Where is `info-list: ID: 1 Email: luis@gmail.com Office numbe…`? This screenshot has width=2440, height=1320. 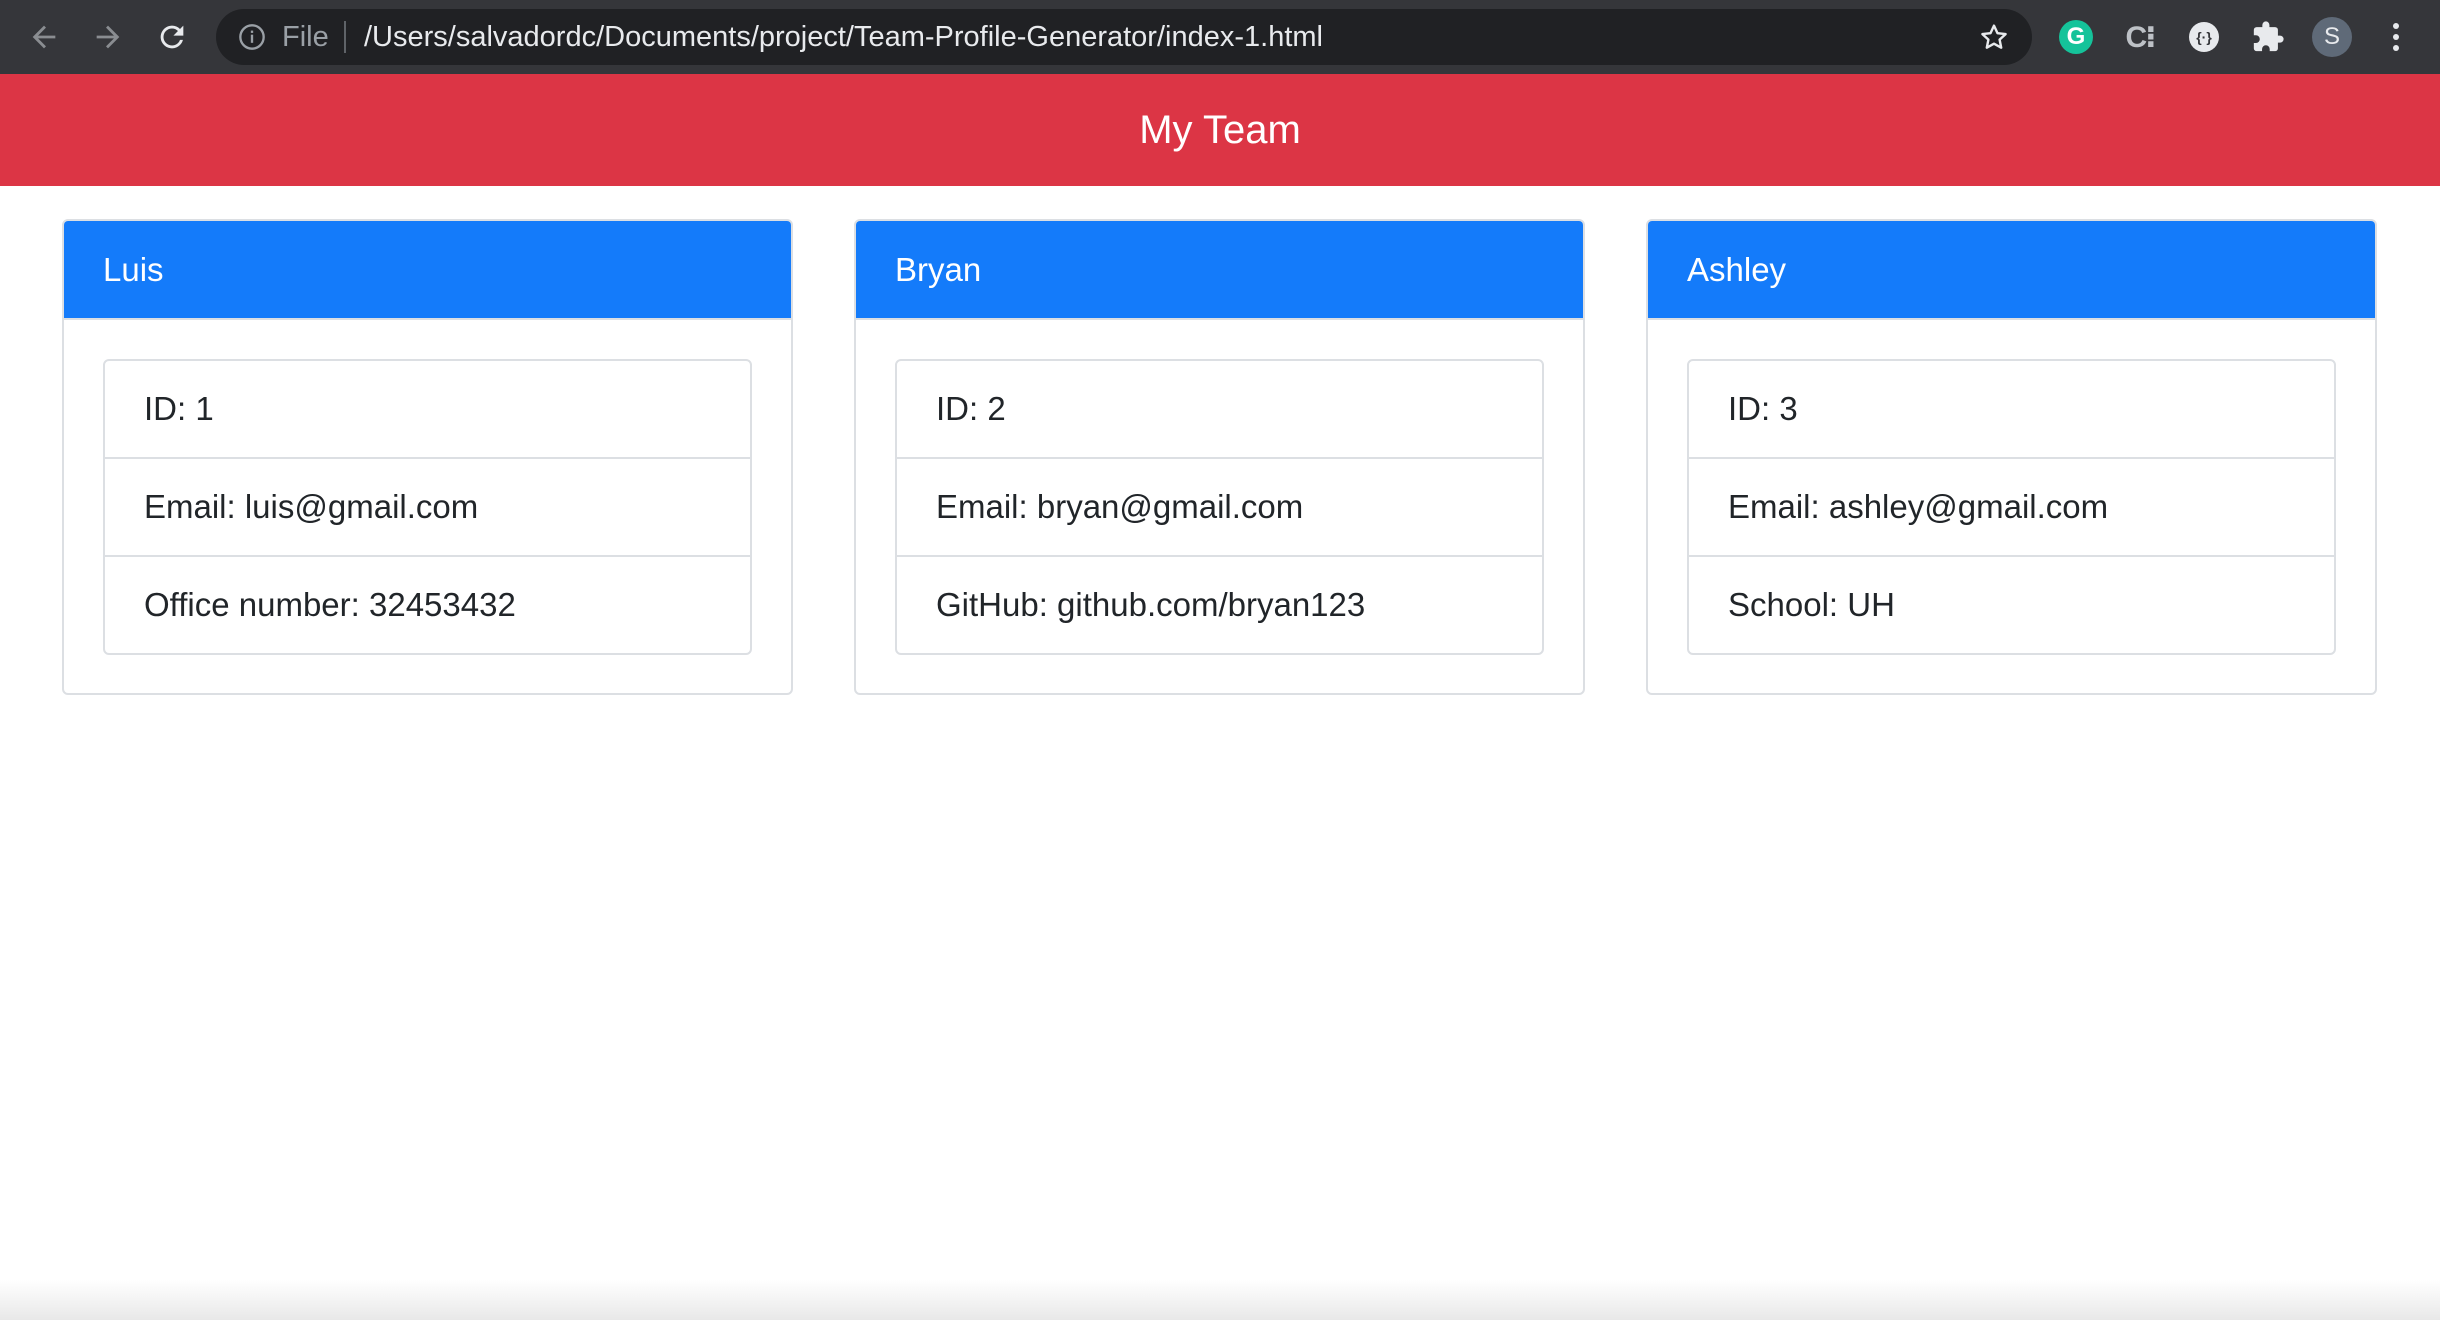
info-list: ID: 1 Email: luis@gmail.com Office numbe… is located at coordinates (427, 507).